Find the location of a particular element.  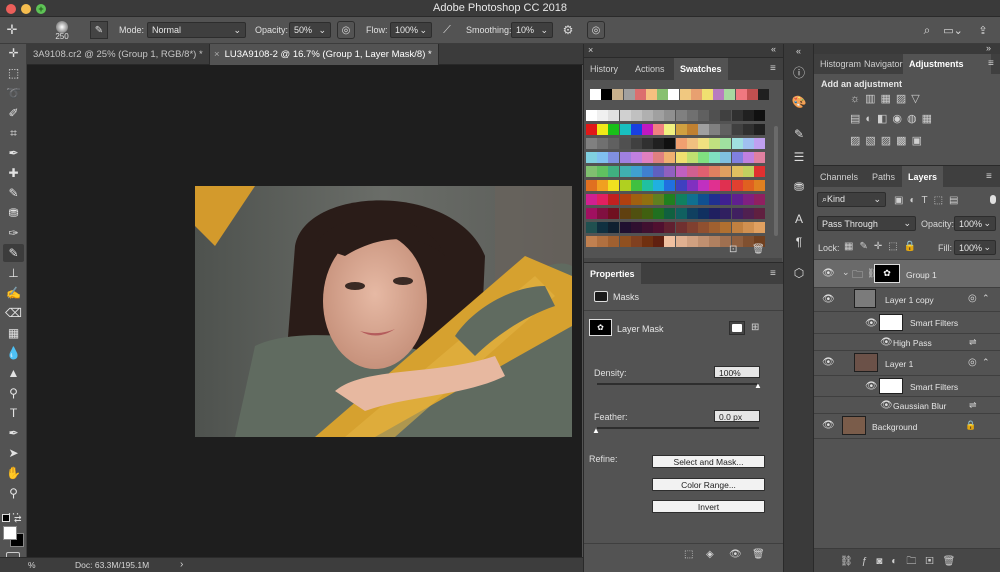

pen-tool-icon: ✒ is located at coordinates (13, 433).